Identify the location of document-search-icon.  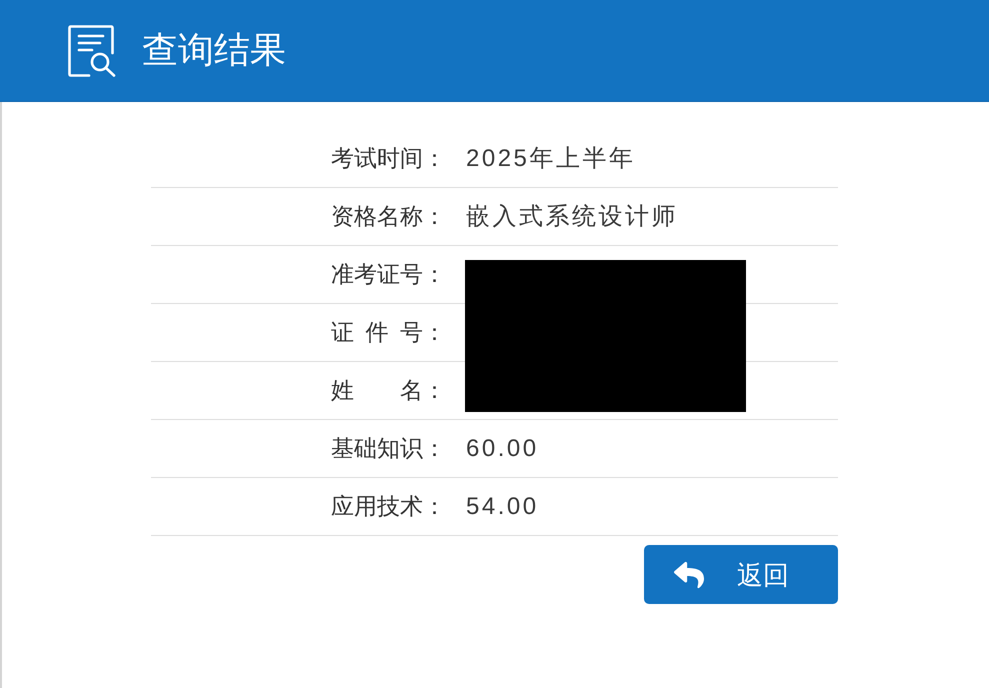
(92, 50).